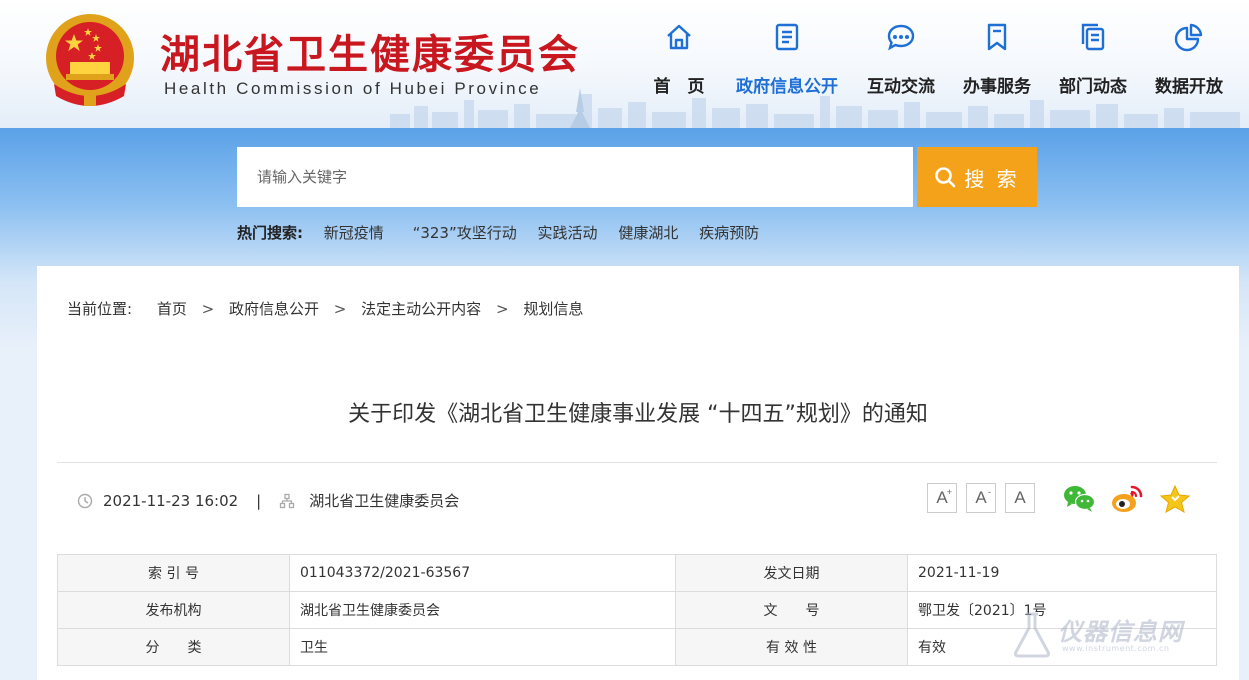 The width and height of the screenshot is (1249, 680). I want to click on breadcrumb-item-planning: 规划信息, so click(553, 309).